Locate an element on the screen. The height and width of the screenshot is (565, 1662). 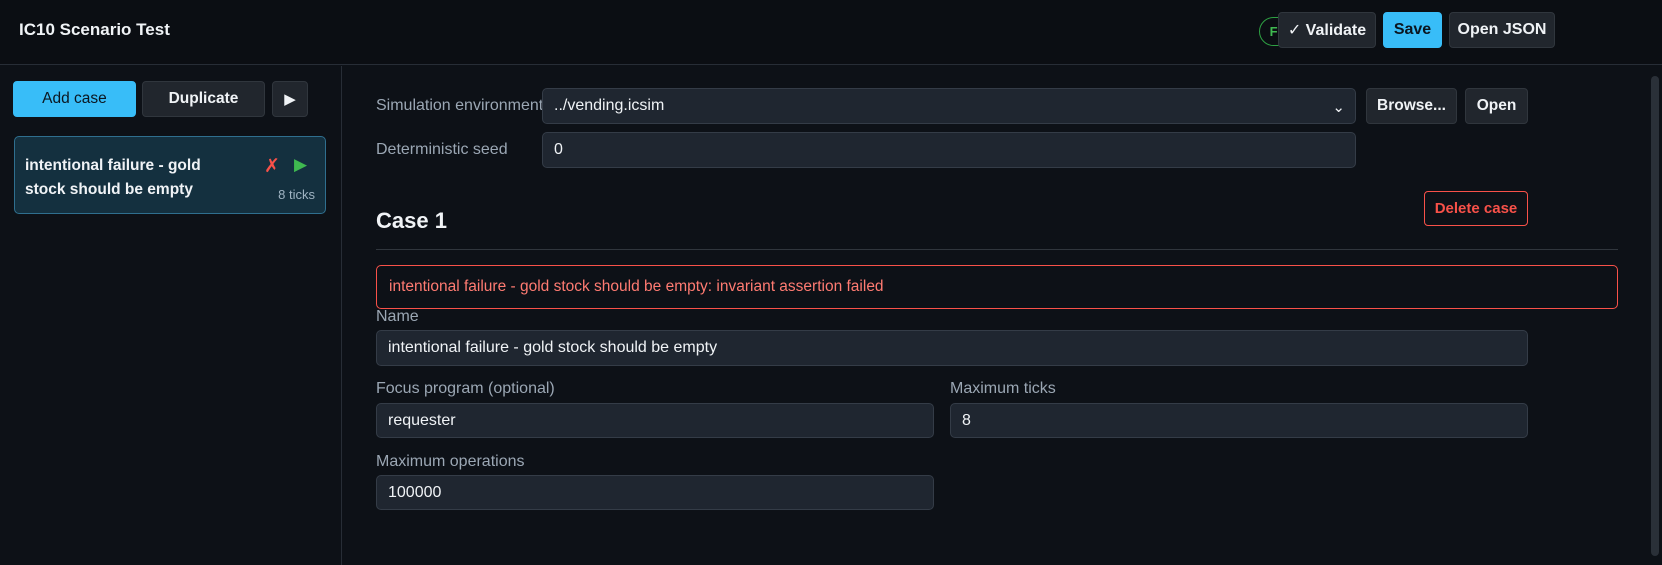
max-ticks-label: Maximum ticks is located at coordinates (1003, 388).